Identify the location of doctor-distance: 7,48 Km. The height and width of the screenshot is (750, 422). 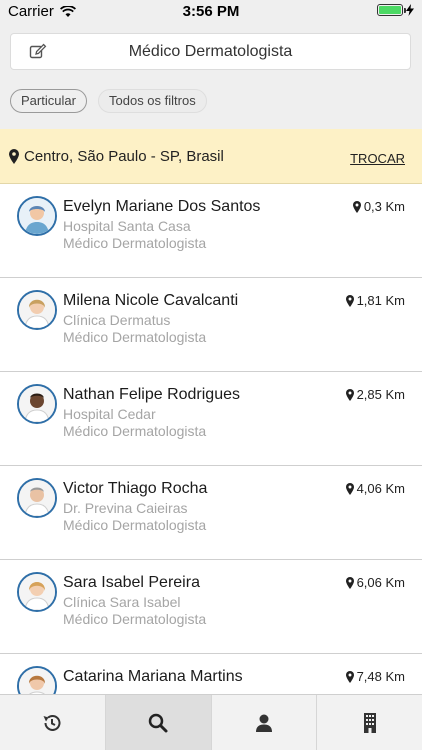
(375, 676).